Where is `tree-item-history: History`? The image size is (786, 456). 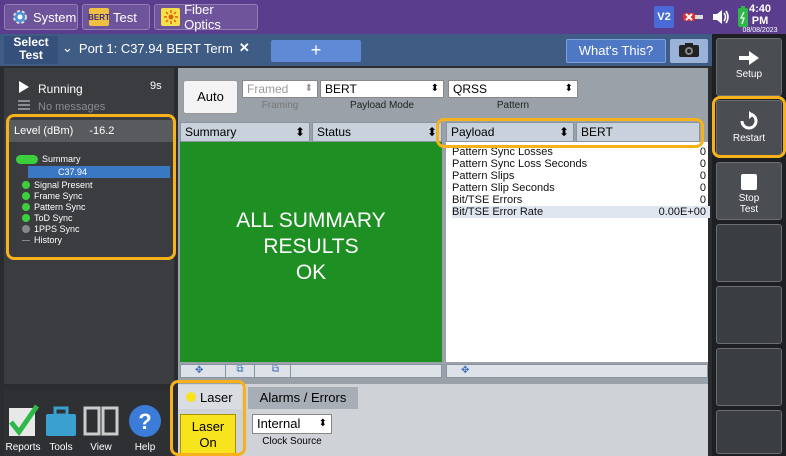
tree-item-history: History is located at coordinates (42, 240).